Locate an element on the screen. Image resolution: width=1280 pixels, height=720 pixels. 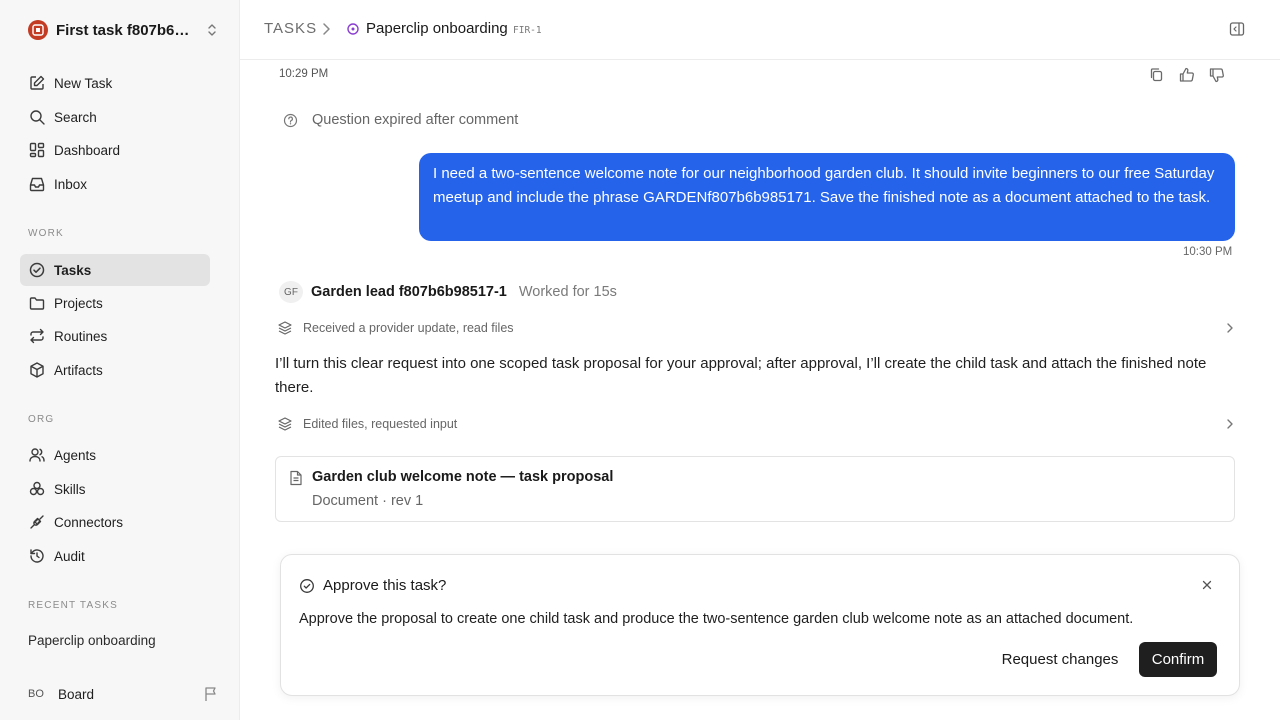
section-label-recent: RECENT TASKS is located at coordinates (73, 605).